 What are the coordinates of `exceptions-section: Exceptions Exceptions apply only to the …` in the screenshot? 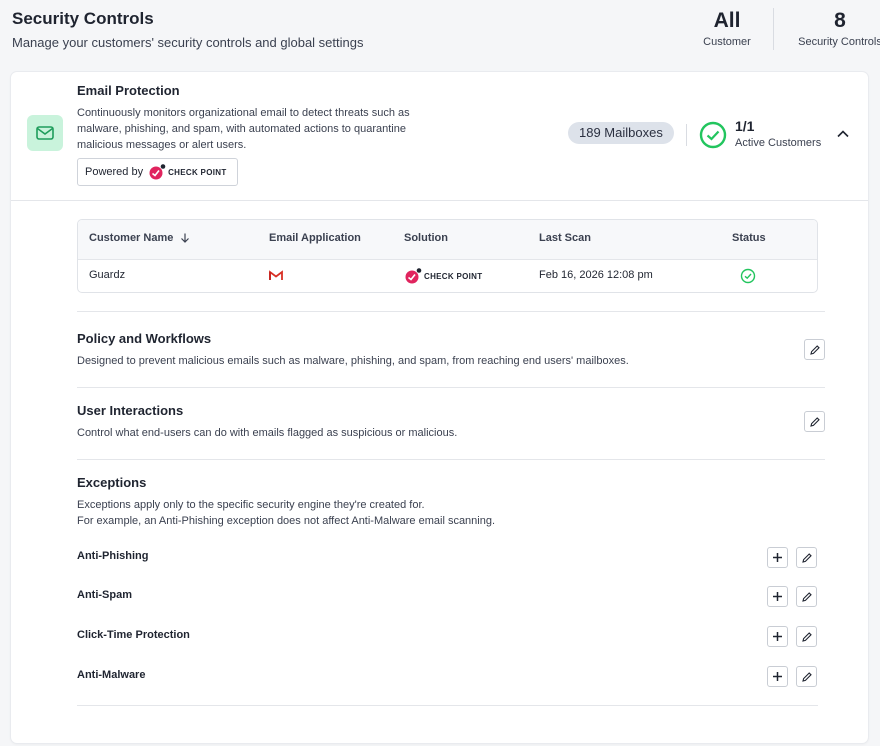 It's located at (451, 502).